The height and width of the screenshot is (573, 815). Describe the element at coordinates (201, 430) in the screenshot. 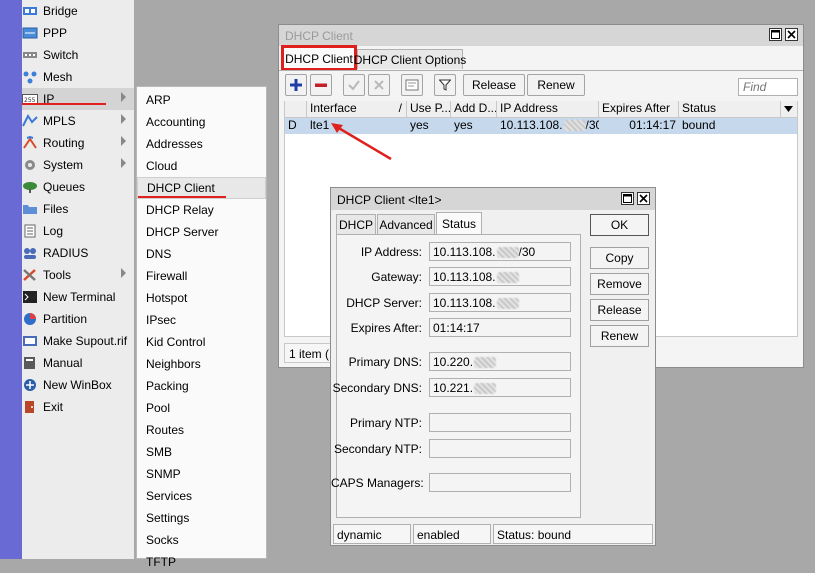

I see `submenu-item-routes: Routes` at that location.